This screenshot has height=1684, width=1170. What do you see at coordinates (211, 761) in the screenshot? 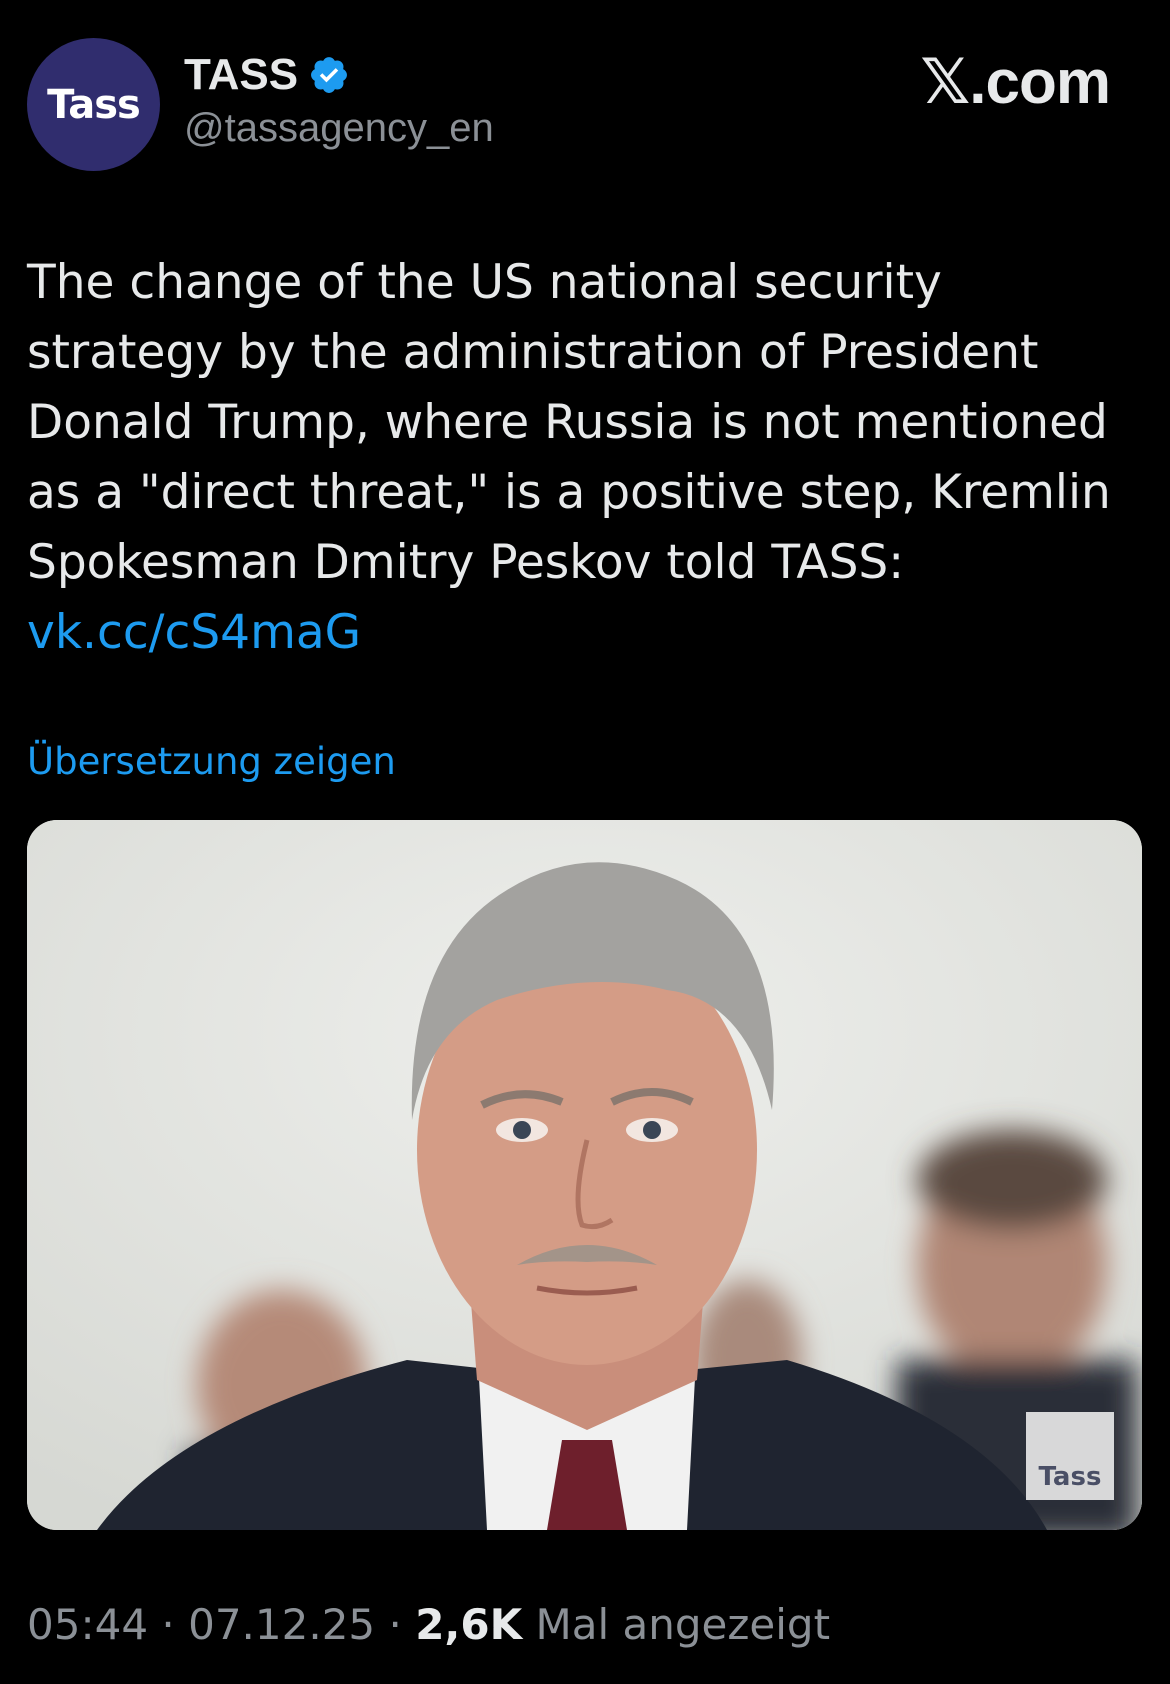
I see `show-translation-link: Übersetzung zeigen` at bounding box center [211, 761].